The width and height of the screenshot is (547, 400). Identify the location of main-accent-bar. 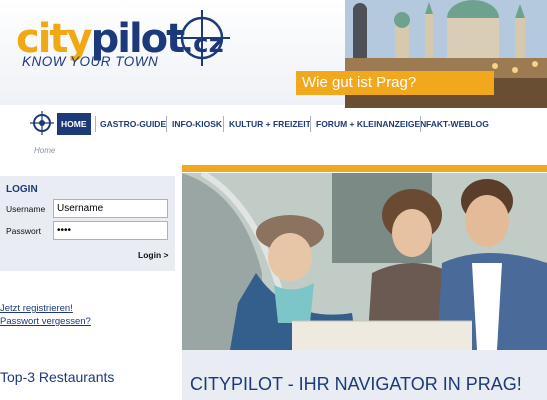
(364, 168).